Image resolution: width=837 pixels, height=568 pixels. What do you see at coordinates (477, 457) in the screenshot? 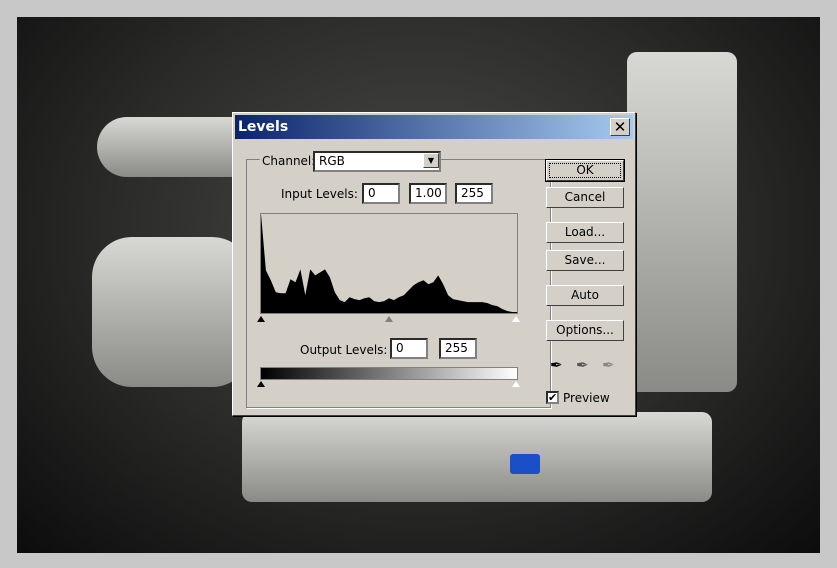
I see `base-plate-shape` at bounding box center [477, 457].